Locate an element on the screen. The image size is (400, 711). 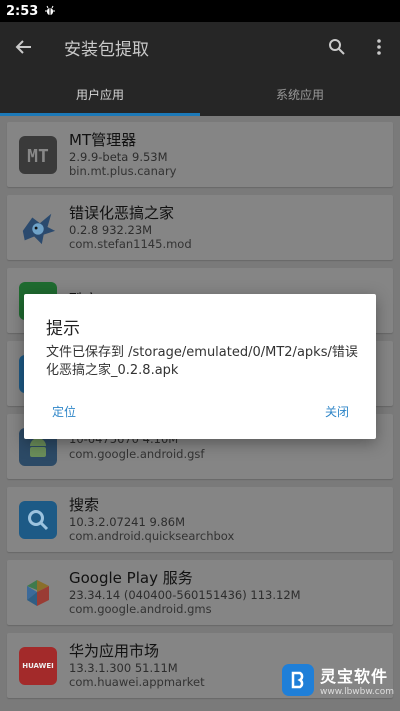
more-options-button is located at coordinates (379, 47).